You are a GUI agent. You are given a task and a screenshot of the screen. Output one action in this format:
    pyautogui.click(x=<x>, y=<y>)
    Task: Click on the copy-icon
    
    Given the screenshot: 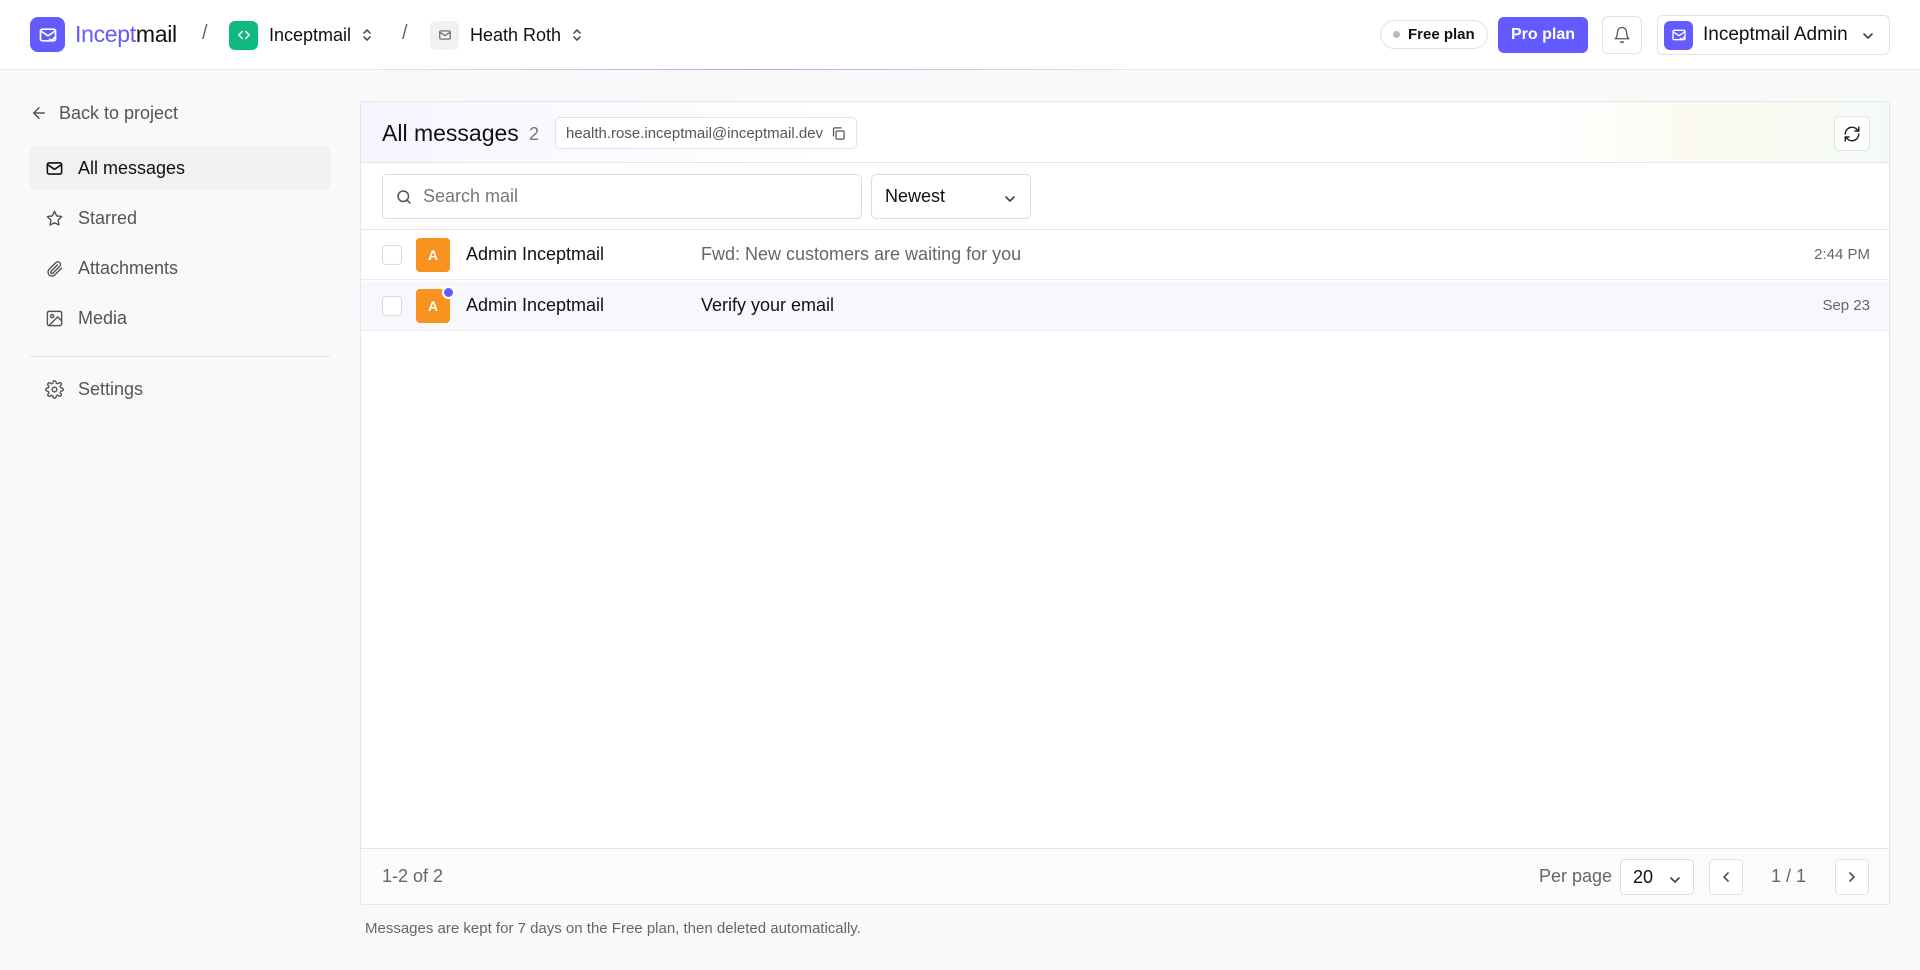 What is the action you would take?
    pyautogui.click(x=838, y=133)
    